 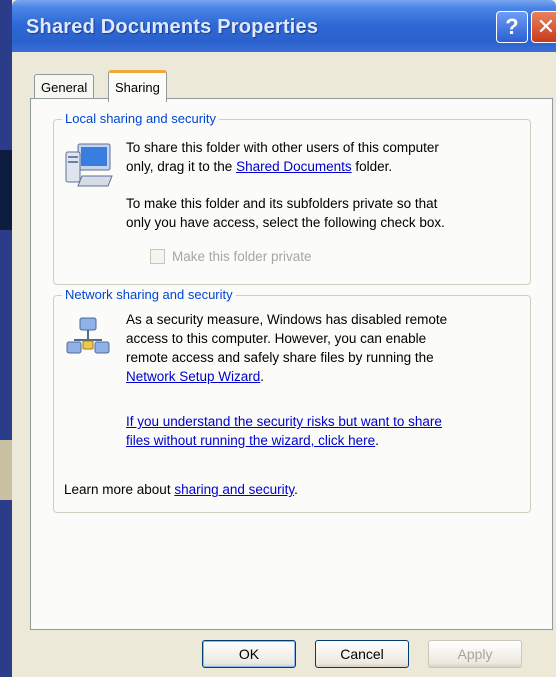 I want to click on network-sharing-legend: Network sharing and security, so click(x=149, y=294).